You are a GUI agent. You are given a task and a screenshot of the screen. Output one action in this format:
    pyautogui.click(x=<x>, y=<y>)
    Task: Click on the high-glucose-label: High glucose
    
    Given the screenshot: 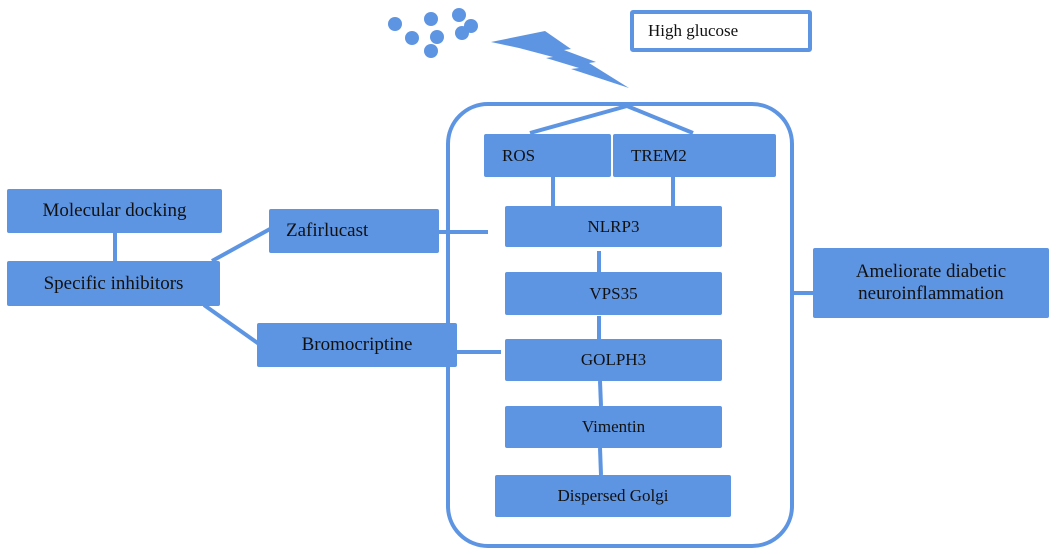 What is the action you would take?
    pyautogui.click(x=721, y=31)
    